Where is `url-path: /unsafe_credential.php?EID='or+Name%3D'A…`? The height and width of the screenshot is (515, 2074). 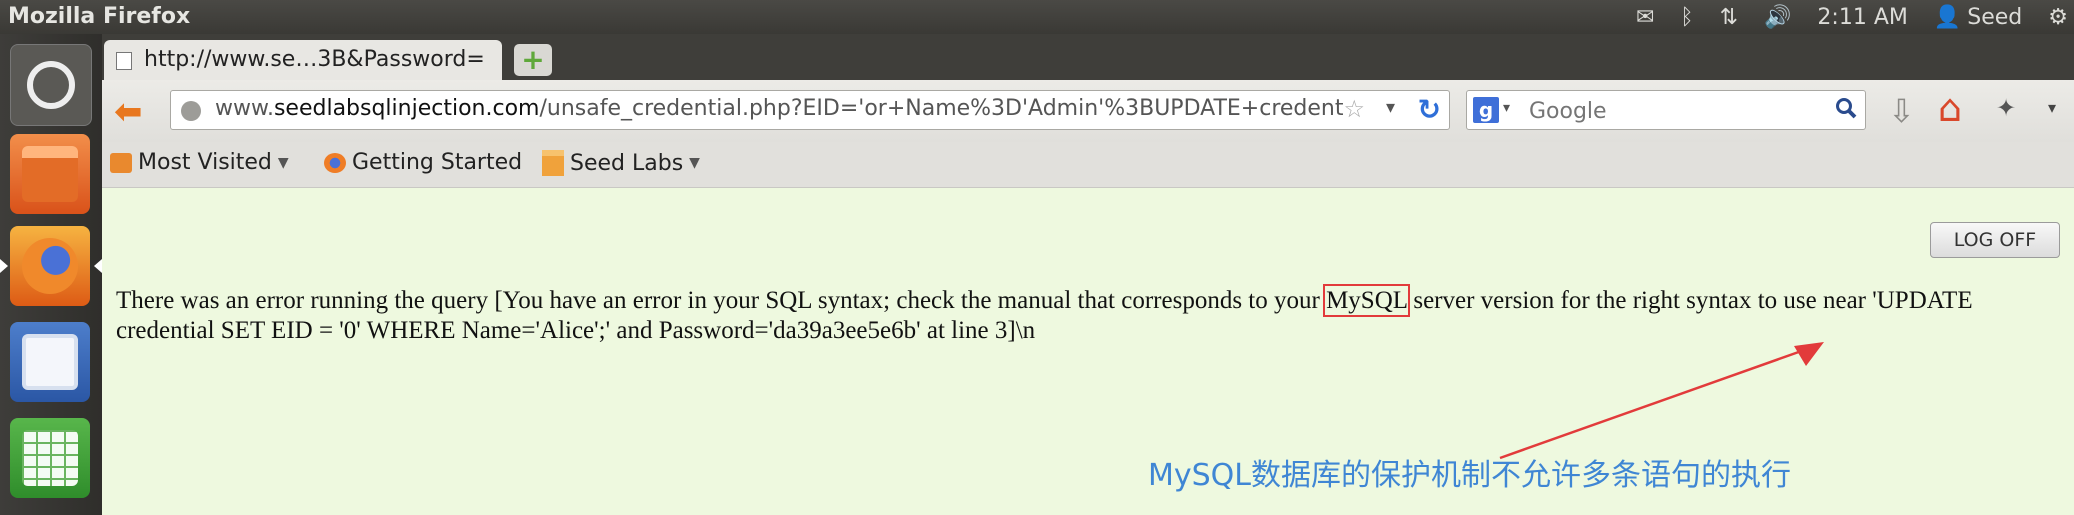 url-path: /unsafe_credential.php?EID='or+Name%3D'A… is located at coordinates (942, 108).